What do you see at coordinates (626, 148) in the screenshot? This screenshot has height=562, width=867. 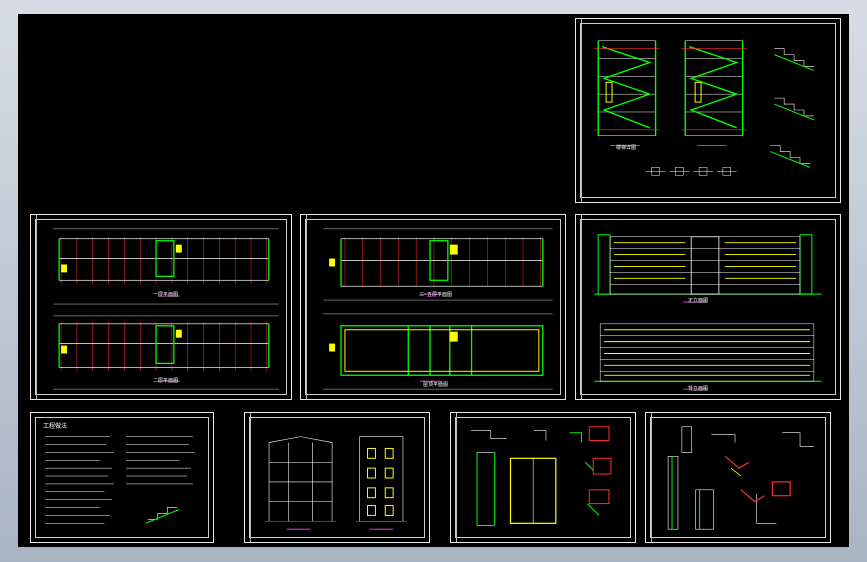 I see `stair-caption: 楼梯详图` at bounding box center [626, 148].